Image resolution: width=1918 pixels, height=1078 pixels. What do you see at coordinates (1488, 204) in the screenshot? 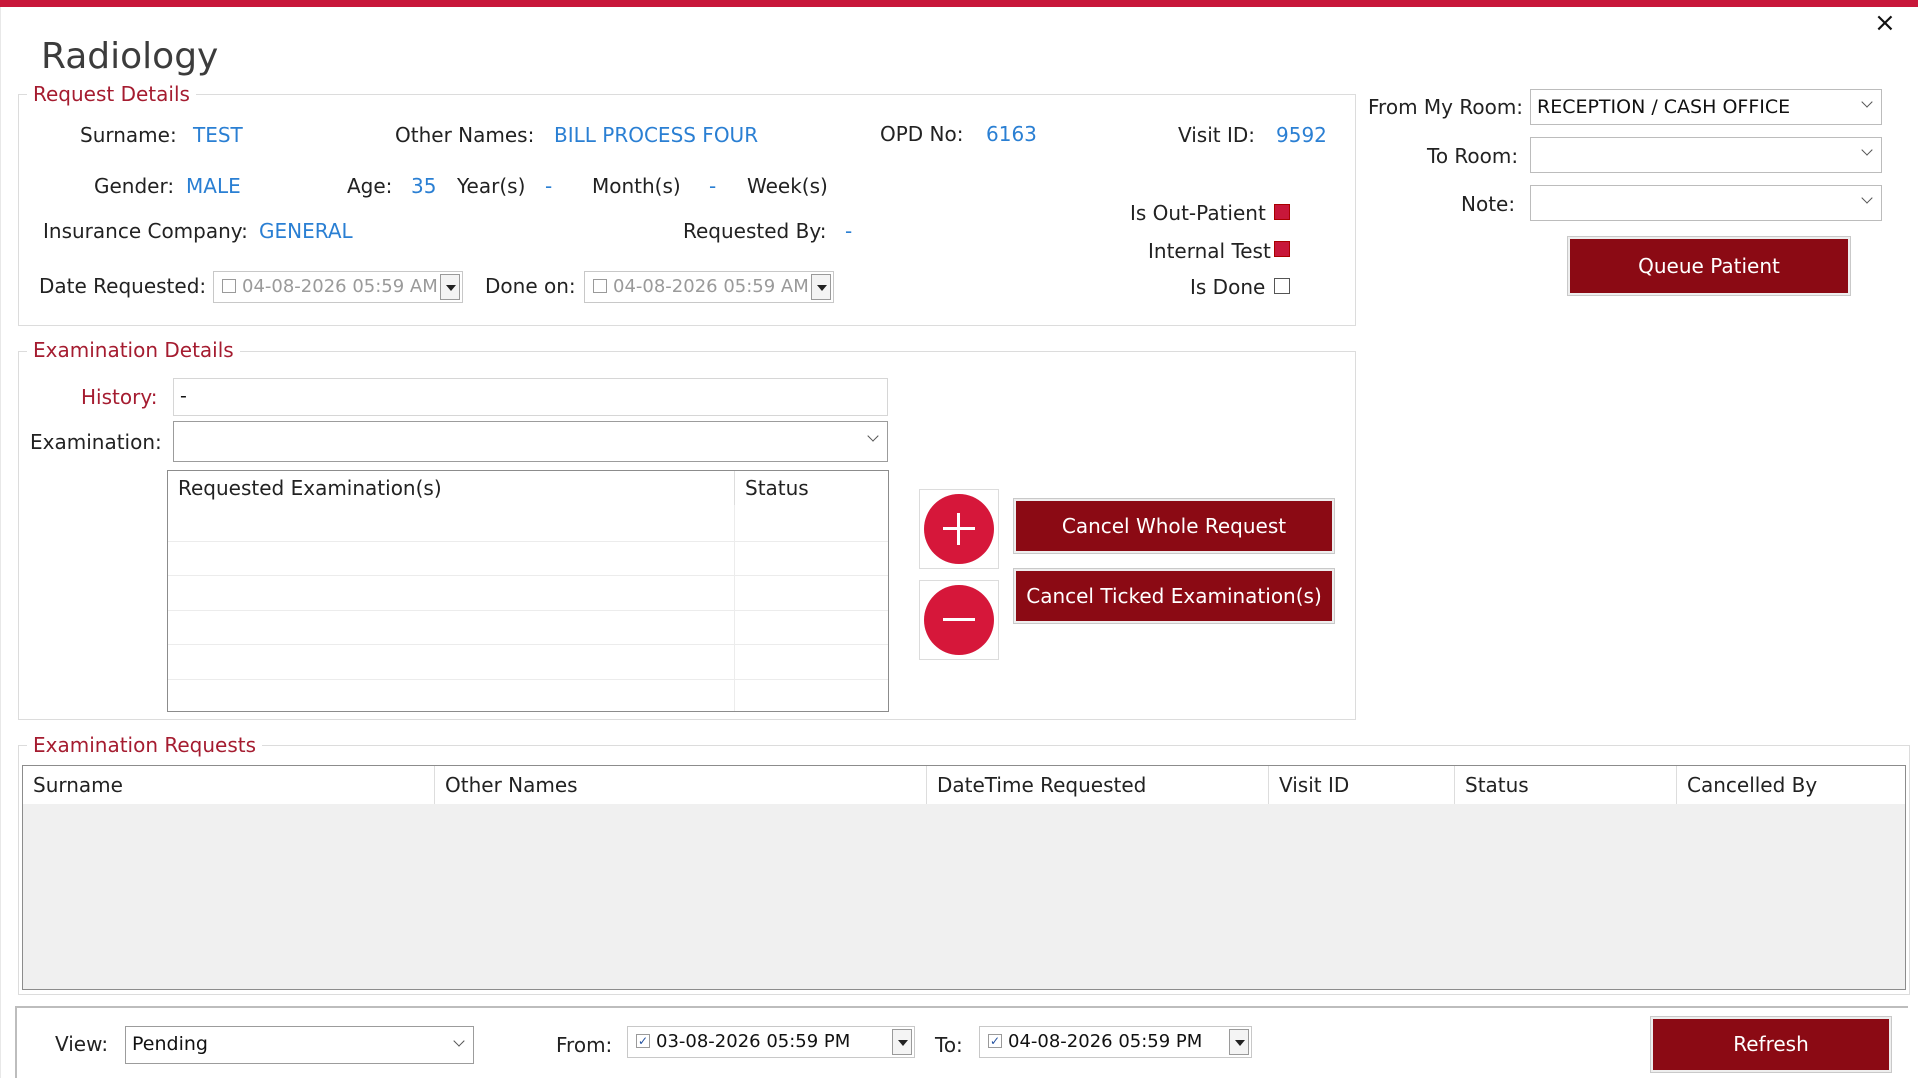
I see `note-label: Note:` at bounding box center [1488, 204].